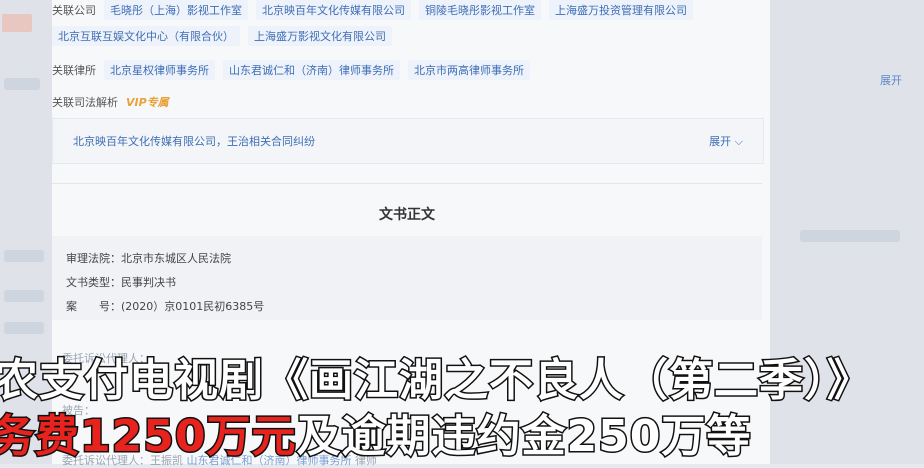 This screenshot has height=468, width=924. What do you see at coordinates (17, 23) in the screenshot?
I see `background-badge` at bounding box center [17, 23].